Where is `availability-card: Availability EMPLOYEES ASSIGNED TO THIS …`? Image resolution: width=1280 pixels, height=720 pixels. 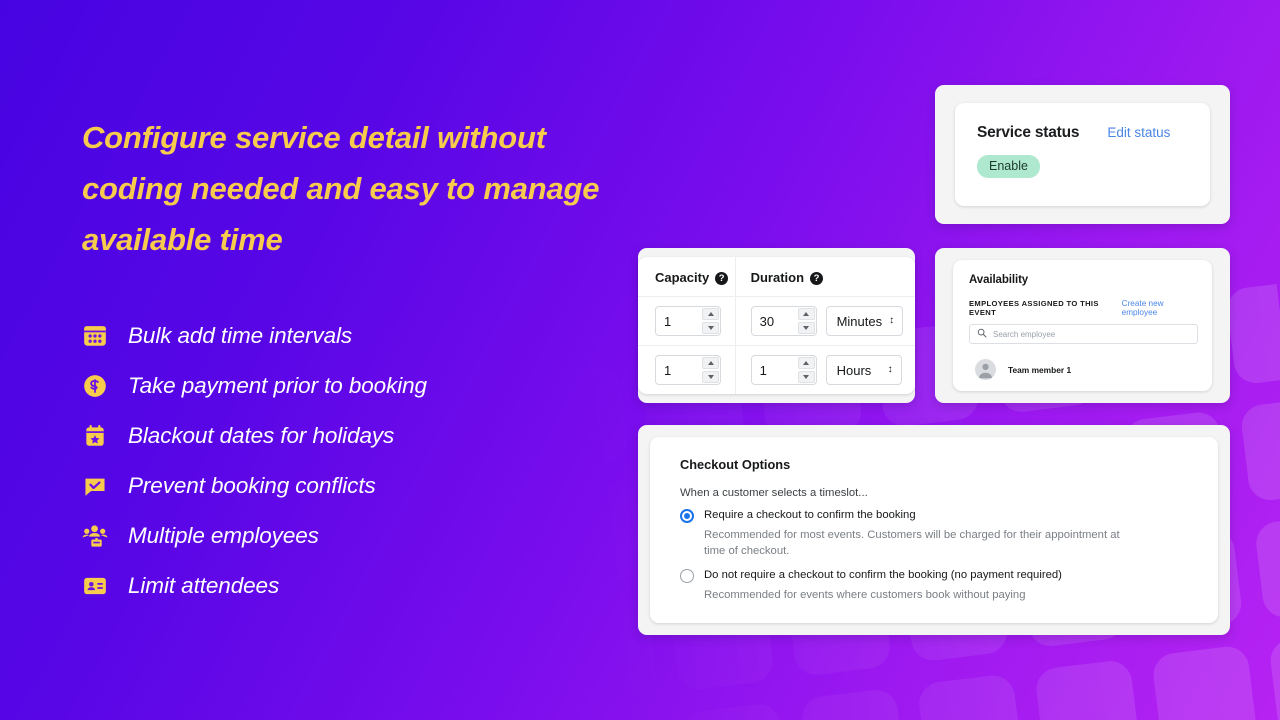
availability-card: Availability EMPLOYEES ASSIGNED TO THIS … is located at coordinates (1082, 325).